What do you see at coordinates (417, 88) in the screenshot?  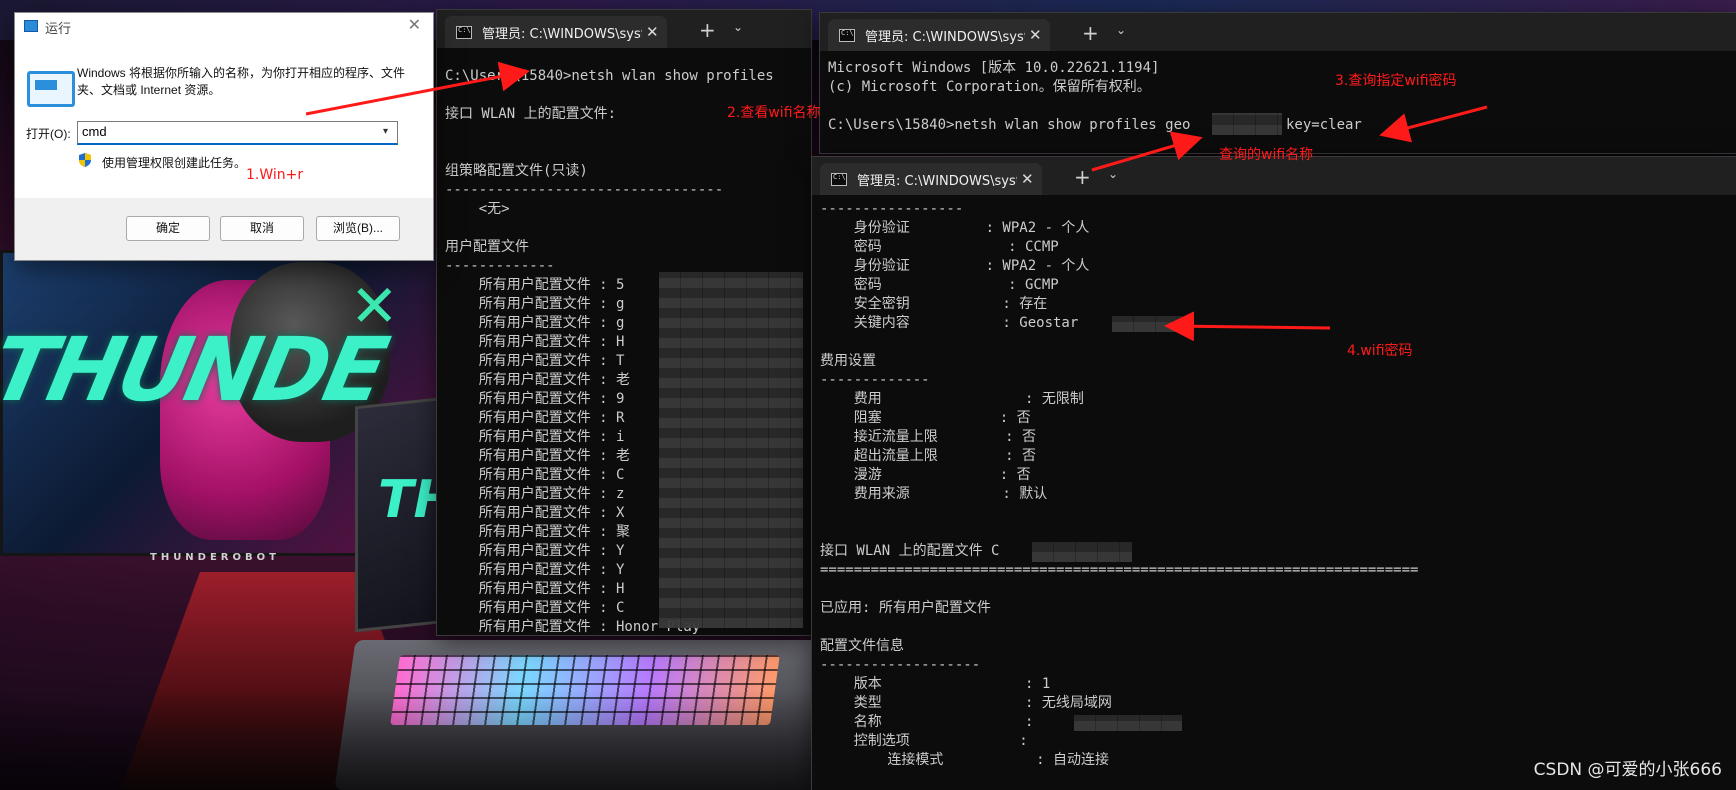 I see `arrow-to-command` at bounding box center [417, 88].